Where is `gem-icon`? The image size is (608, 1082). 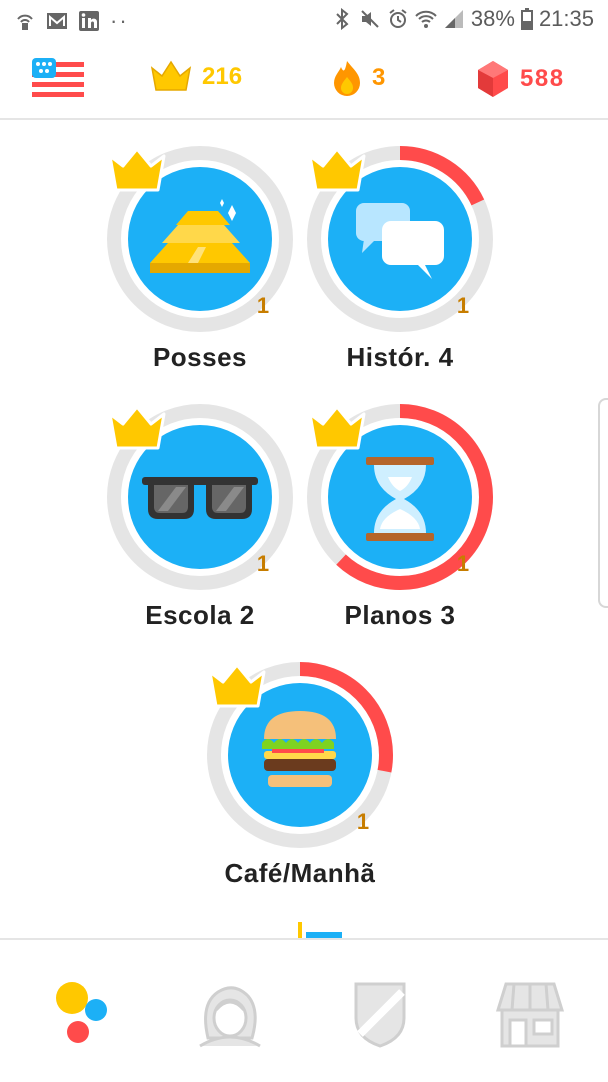
gem-icon is located at coordinates (493, 79).